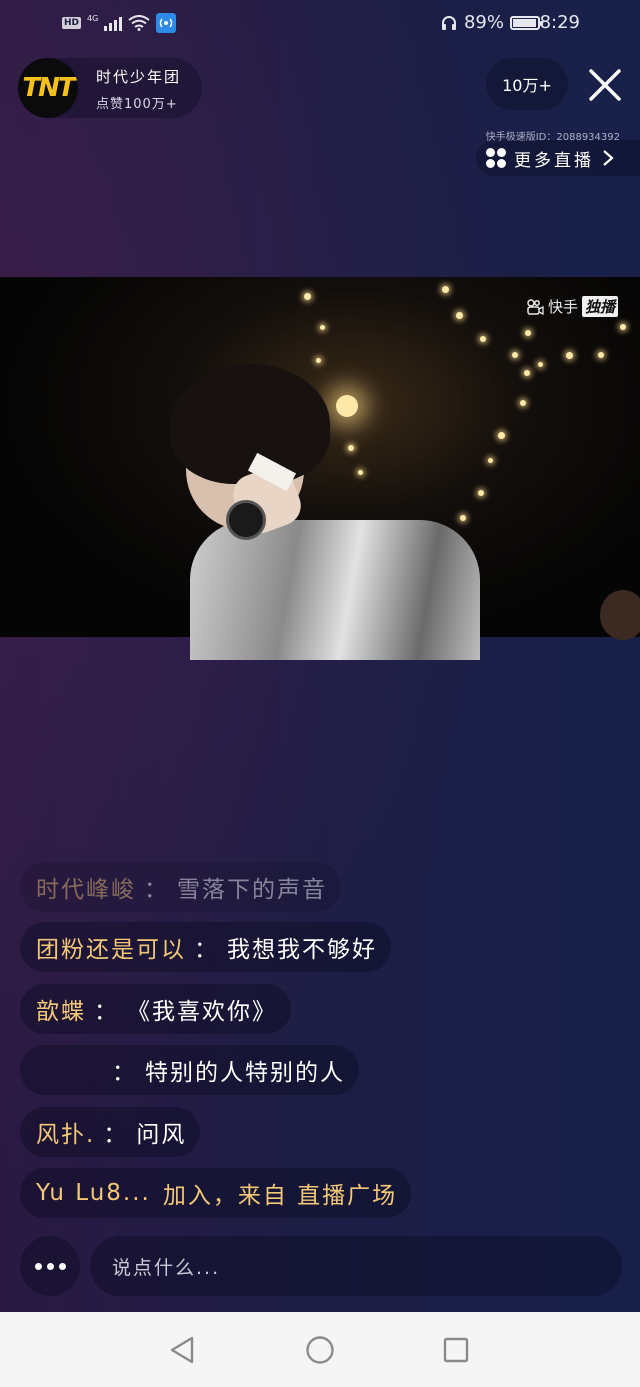 The height and width of the screenshot is (1387, 640). Describe the element at coordinates (205, 947) in the screenshot. I see `comment-item: 团粉还是可以：我想我不够好` at that location.